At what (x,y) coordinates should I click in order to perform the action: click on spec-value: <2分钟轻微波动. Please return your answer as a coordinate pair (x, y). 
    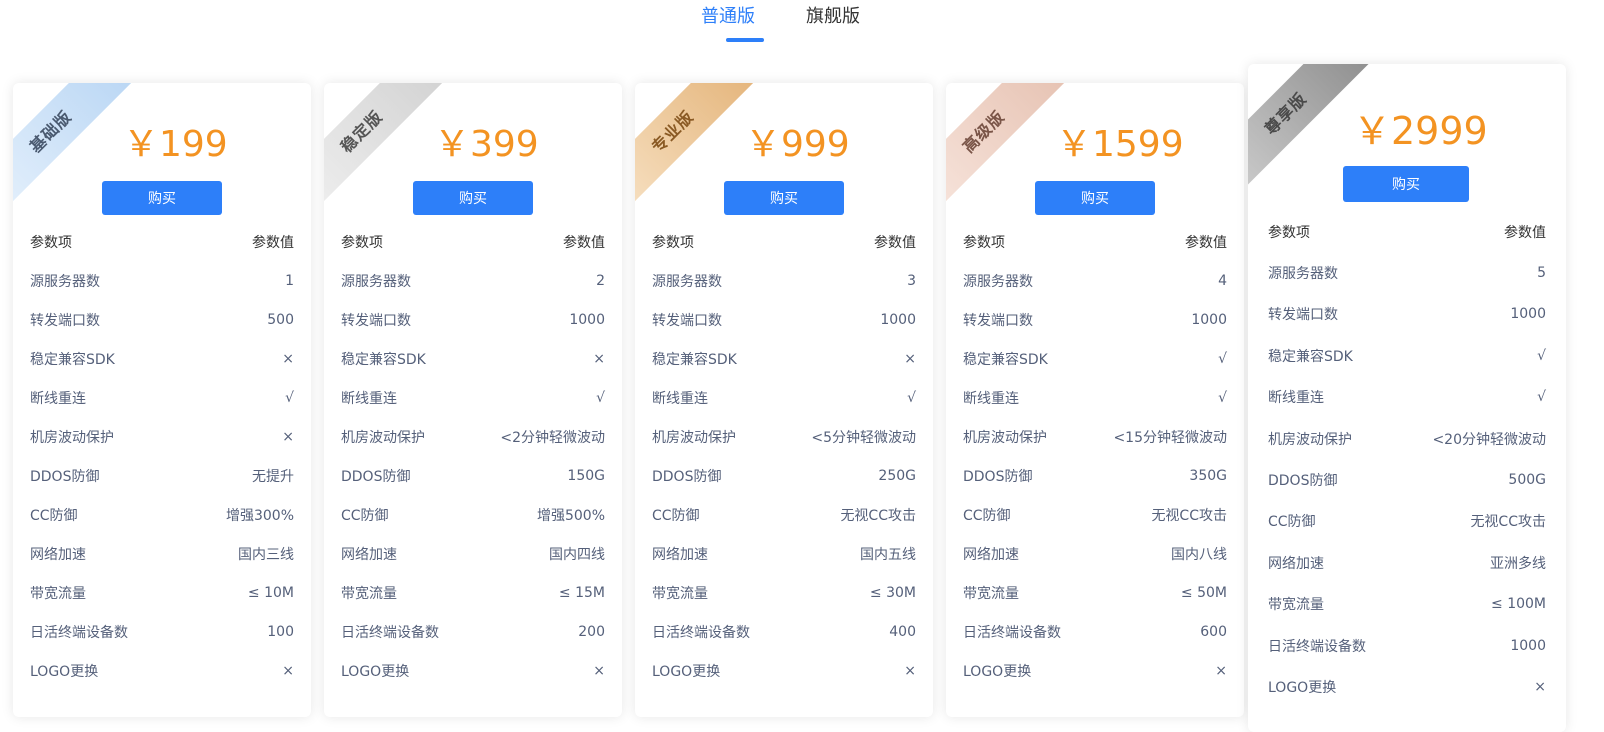
    Looking at the image, I should click on (552, 437).